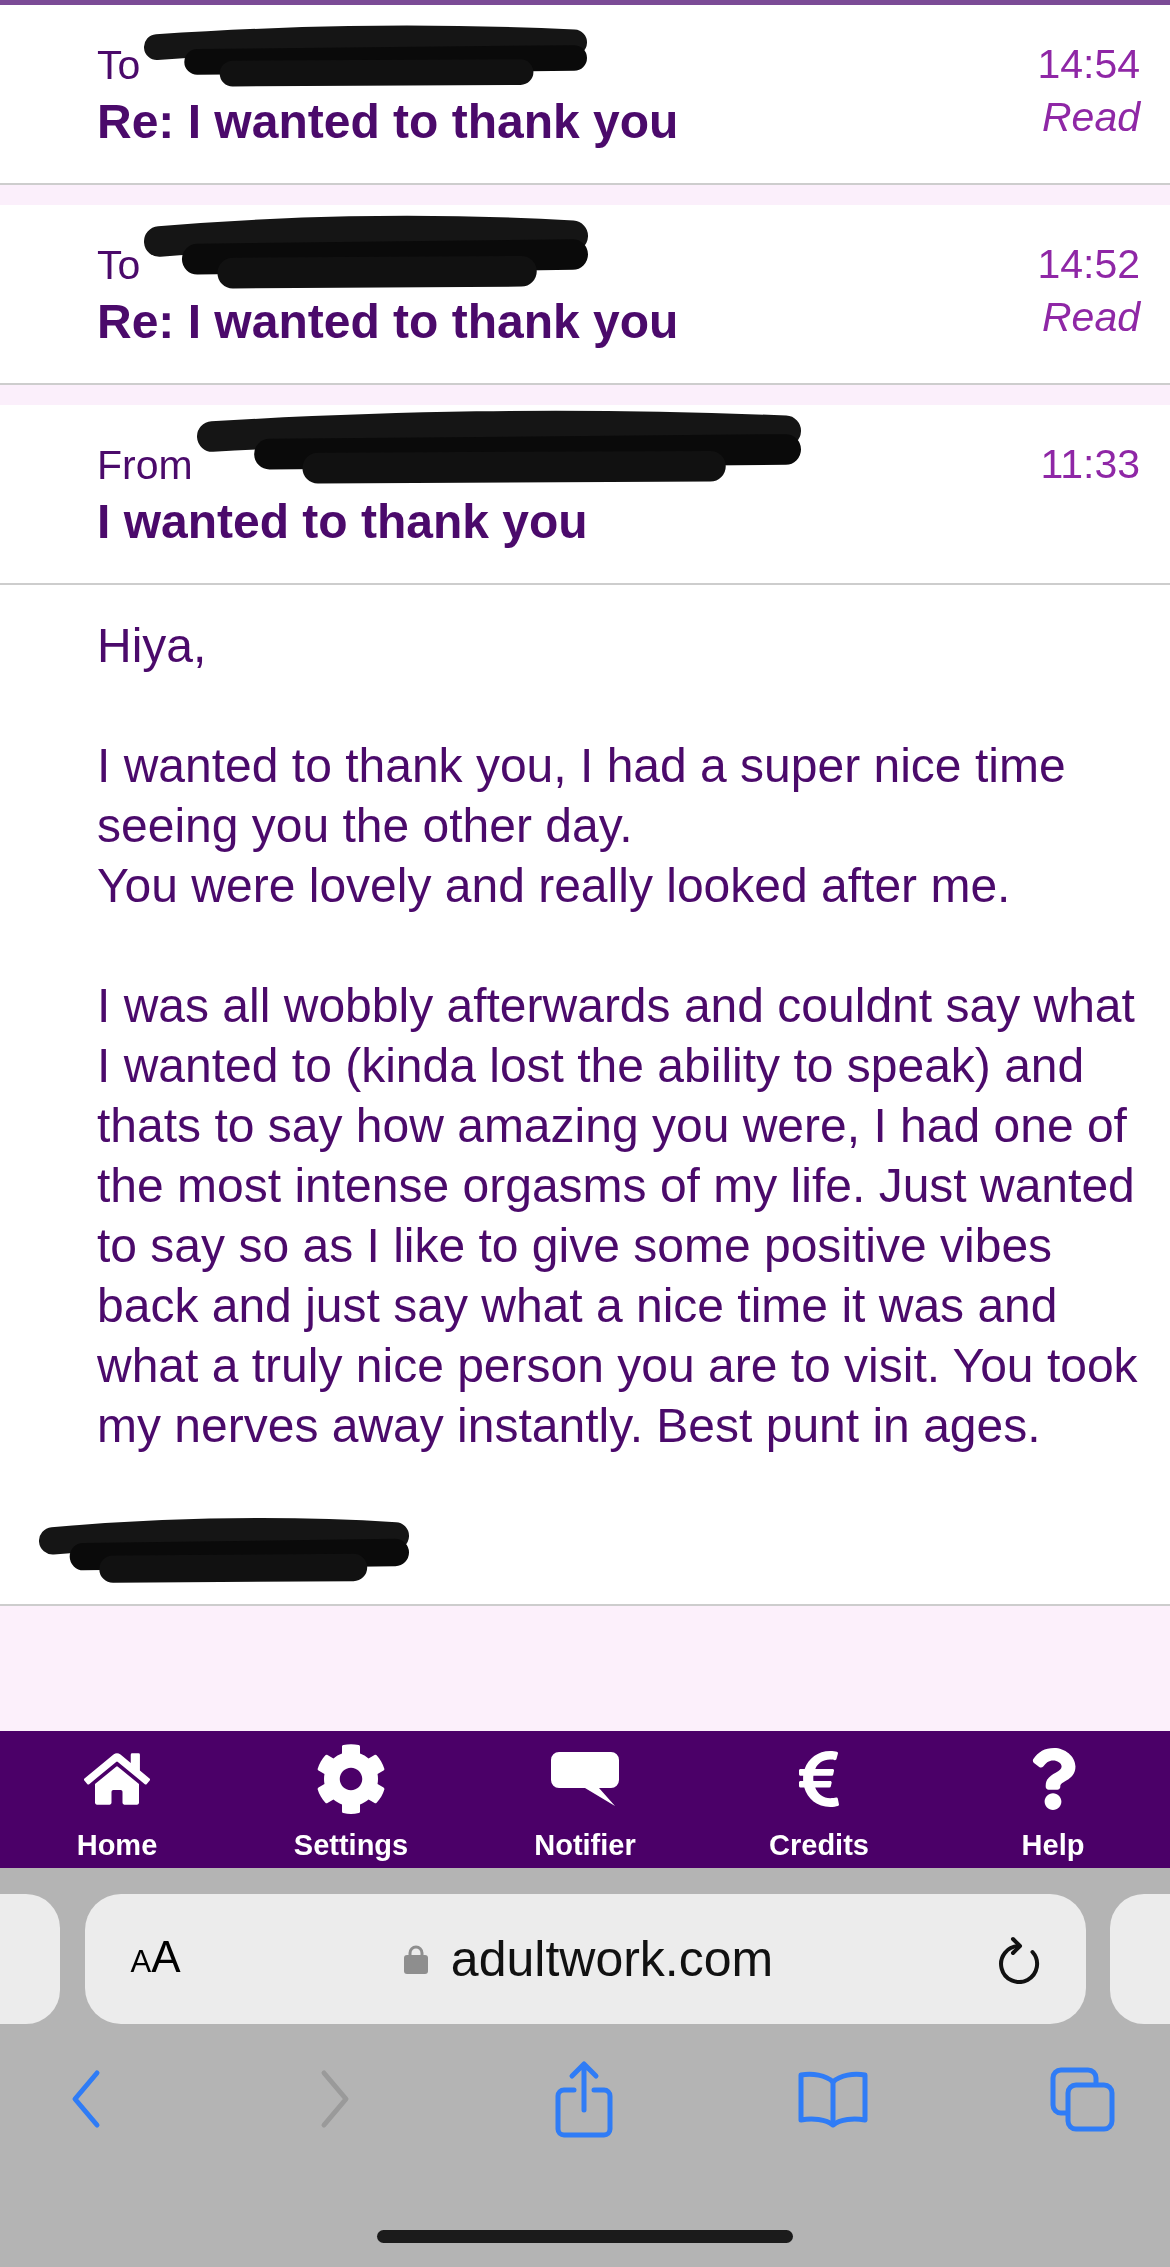 The width and height of the screenshot is (1170, 2267). Describe the element at coordinates (833, 2099) in the screenshot. I see `open-book-icon` at that location.